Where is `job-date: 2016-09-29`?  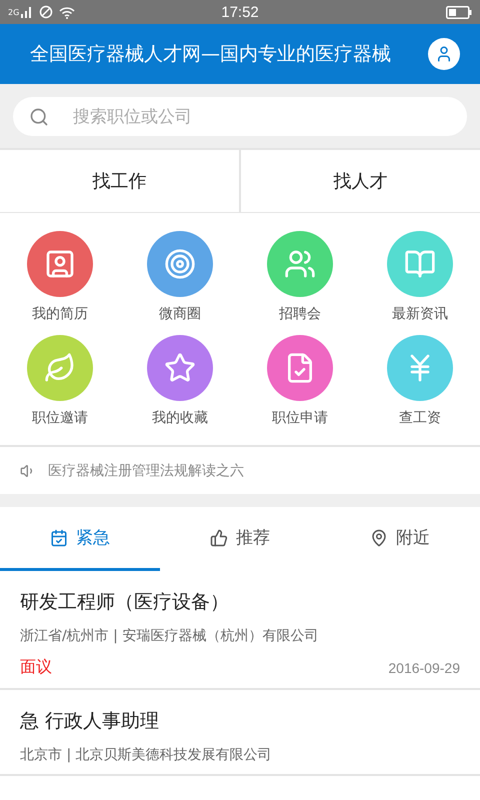 job-date: 2016-09-29 is located at coordinates (424, 668).